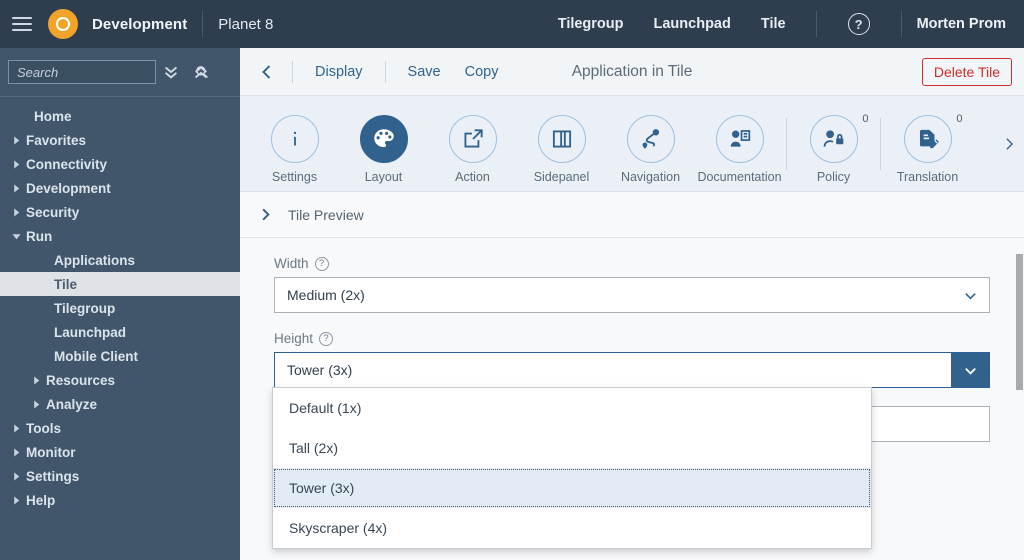 The width and height of the screenshot is (1024, 560). What do you see at coordinates (970, 295) in the screenshot?
I see `width-chevron-down-icon` at bounding box center [970, 295].